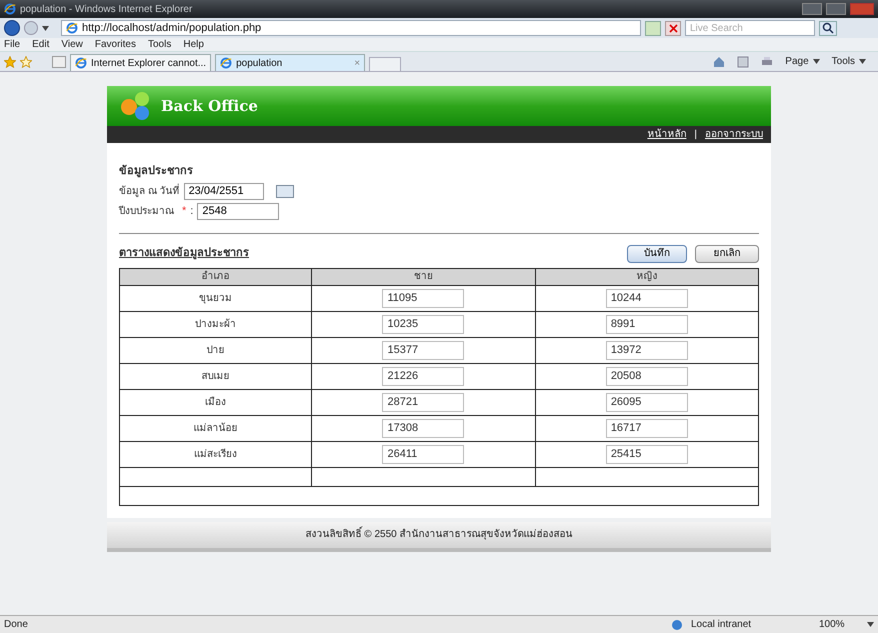 The image size is (878, 633). What do you see at coordinates (72, 44) in the screenshot?
I see `menu-item: View` at bounding box center [72, 44].